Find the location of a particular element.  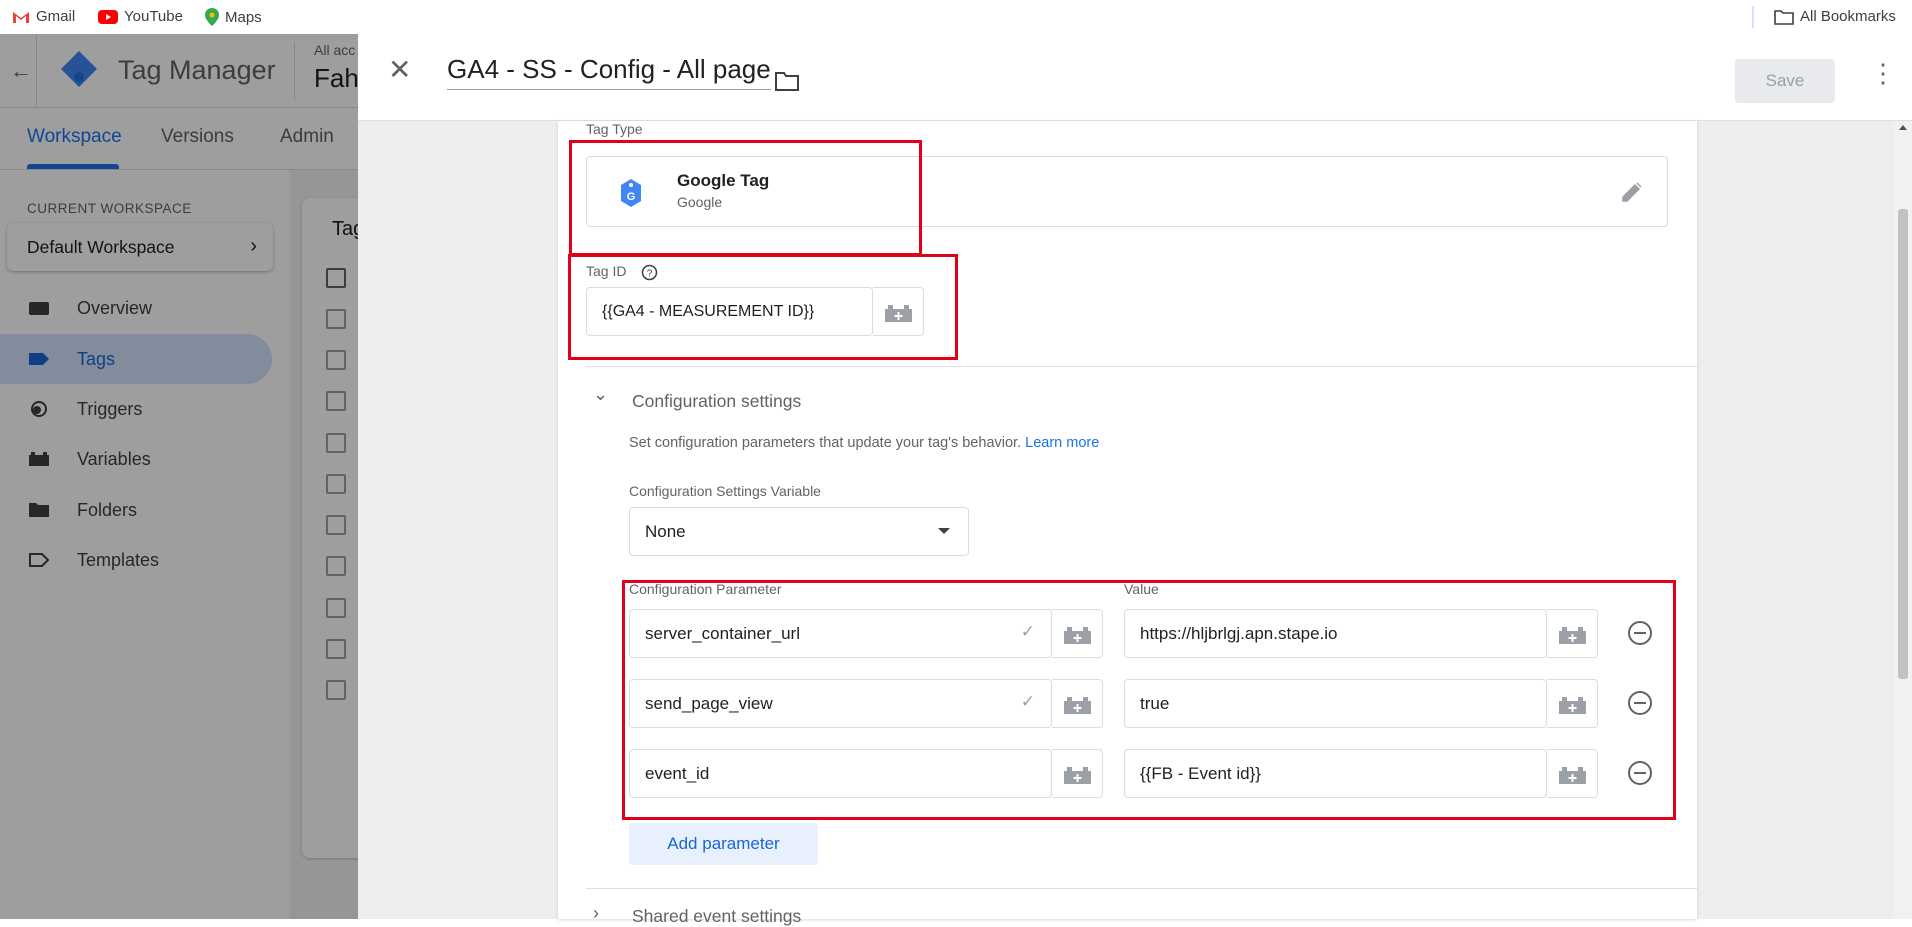

config-var-value: None is located at coordinates (665, 531).